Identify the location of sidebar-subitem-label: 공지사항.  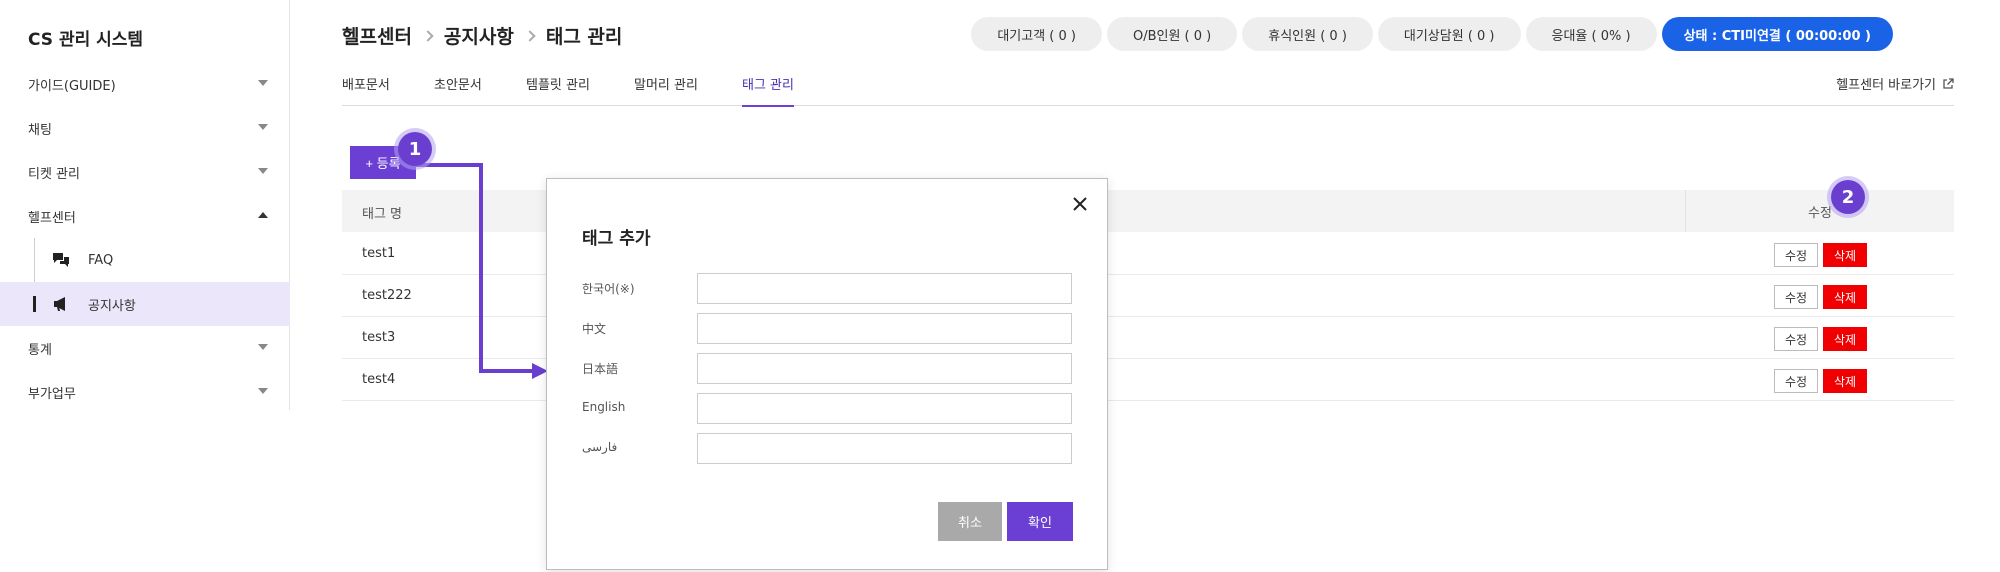
(112, 306).